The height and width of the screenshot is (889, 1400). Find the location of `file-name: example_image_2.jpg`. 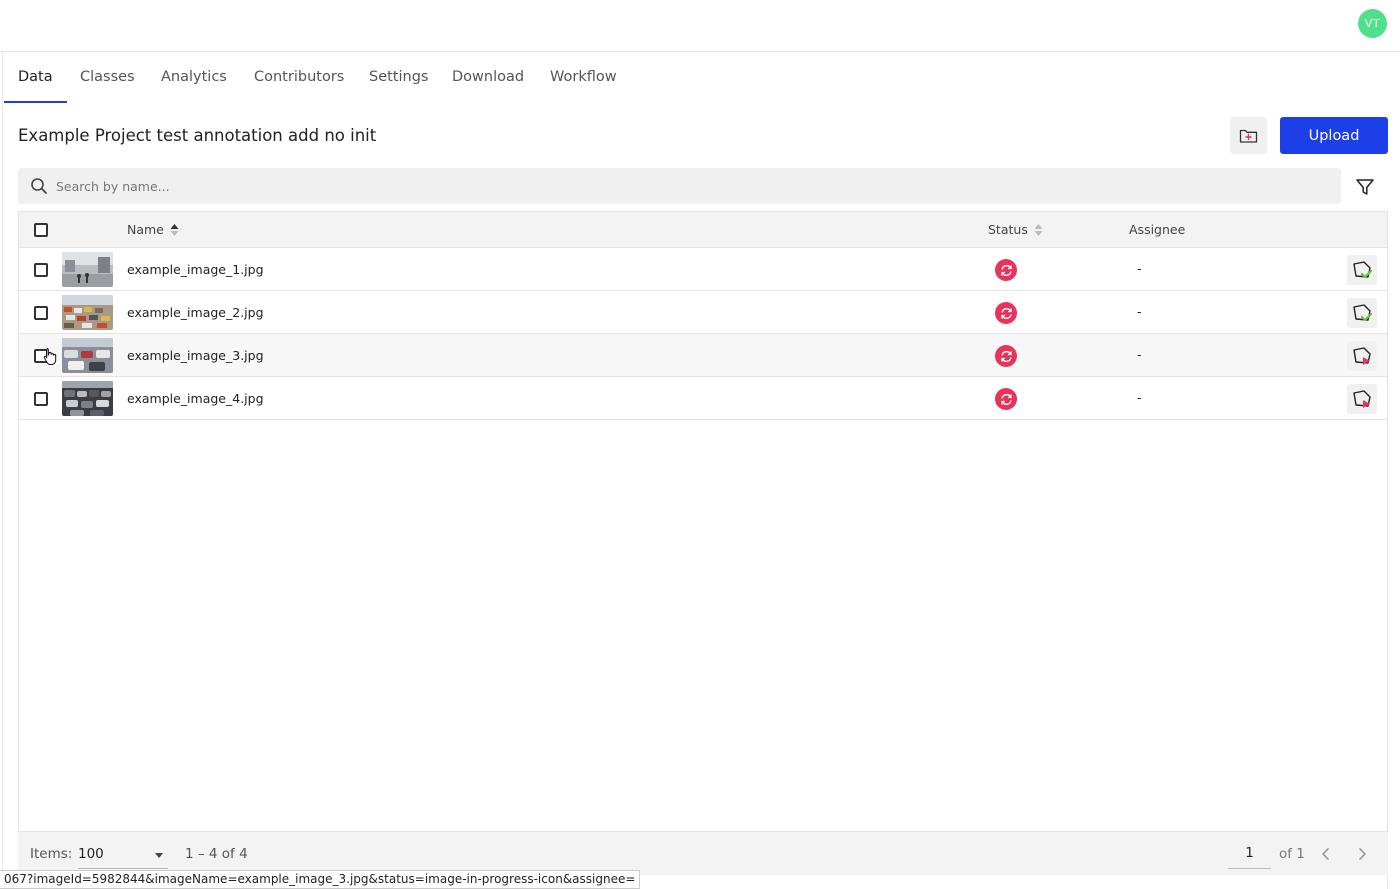

file-name: example_image_2.jpg is located at coordinates (195, 312).